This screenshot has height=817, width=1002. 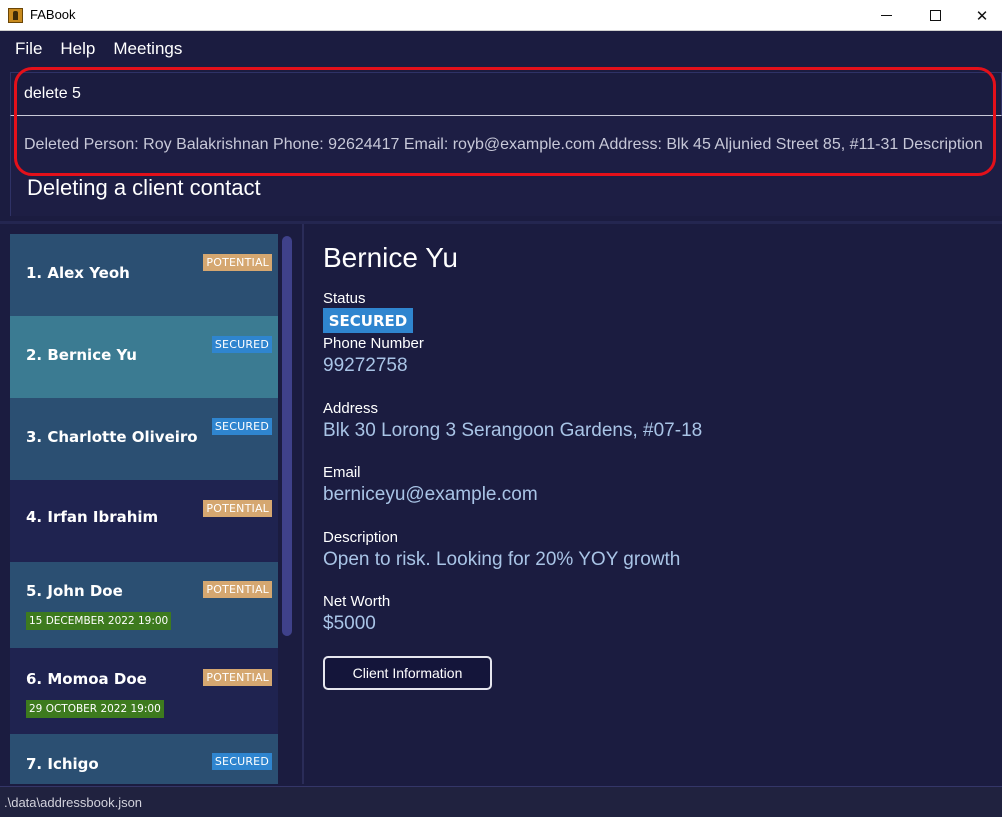 What do you see at coordinates (28, 49) in the screenshot?
I see `menu-file: File` at bounding box center [28, 49].